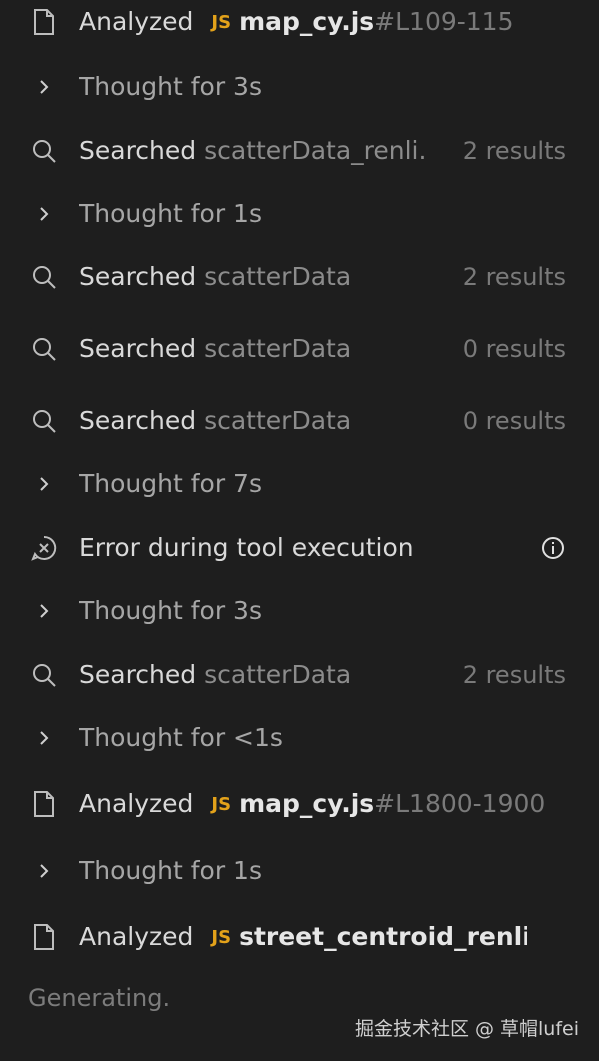 The image size is (599, 1061). I want to click on info-icon, so click(553, 548).